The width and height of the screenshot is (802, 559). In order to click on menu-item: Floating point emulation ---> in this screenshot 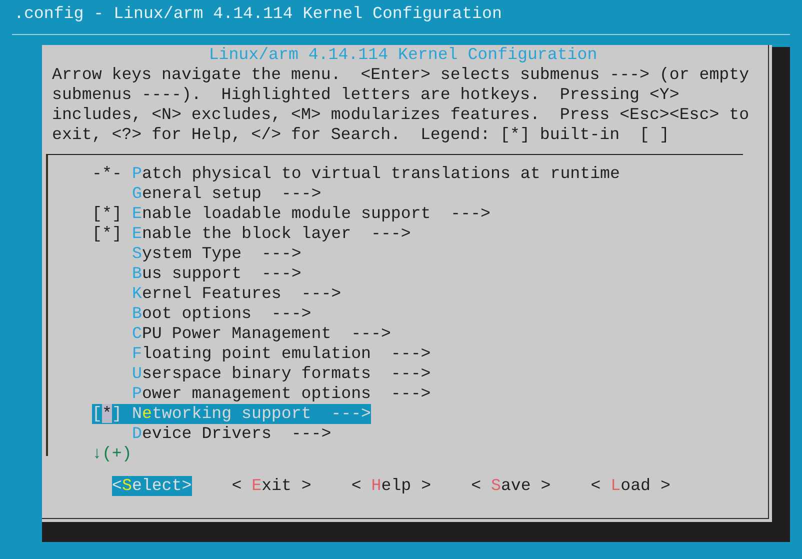, I will do `click(261, 354)`.